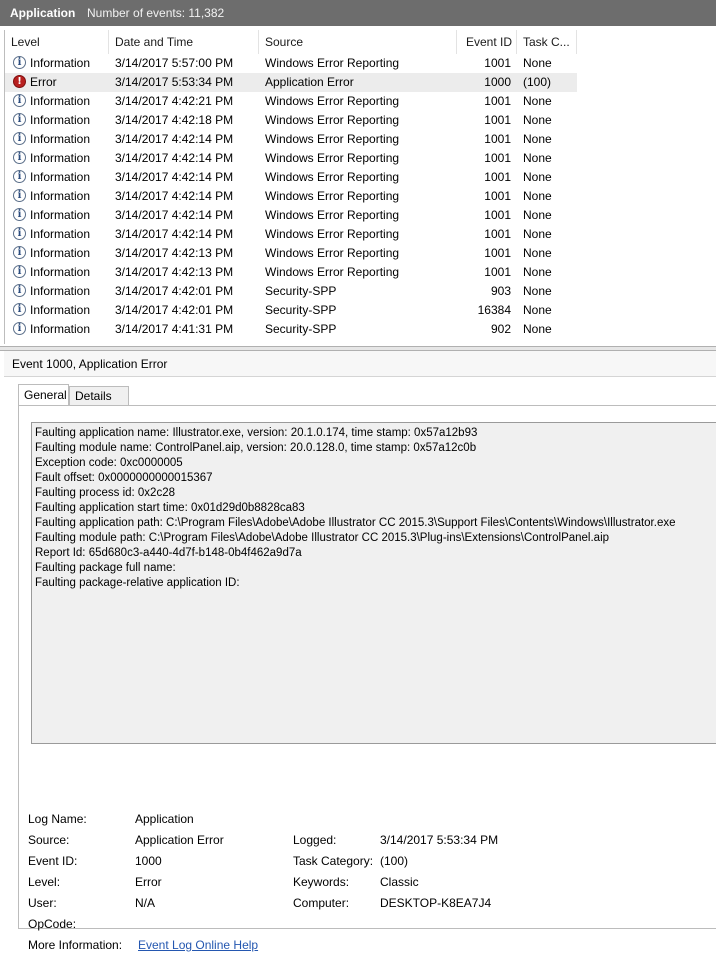  What do you see at coordinates (124, 478) in the screenshot?
I see `message-line: Fault offset: 0x0000000000015367` at bounding box center [124, 478].